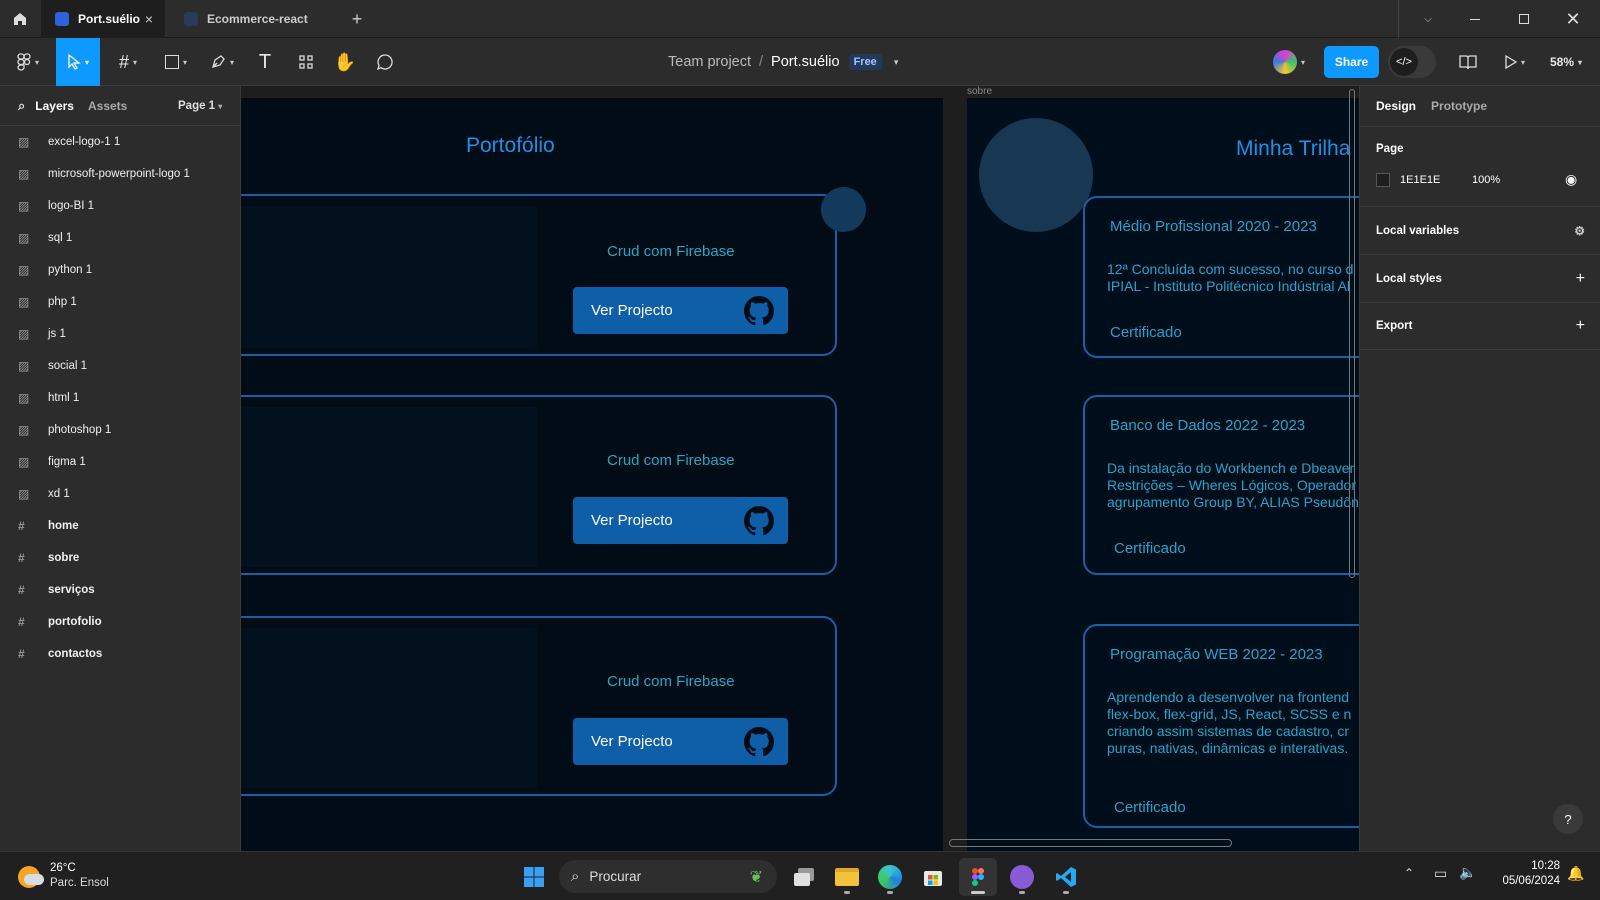  What do you see at coordinates (120, 430) in the screenshot?
I see `layer-item: ▨ photoshop 1` at bounding box center [120, 430].